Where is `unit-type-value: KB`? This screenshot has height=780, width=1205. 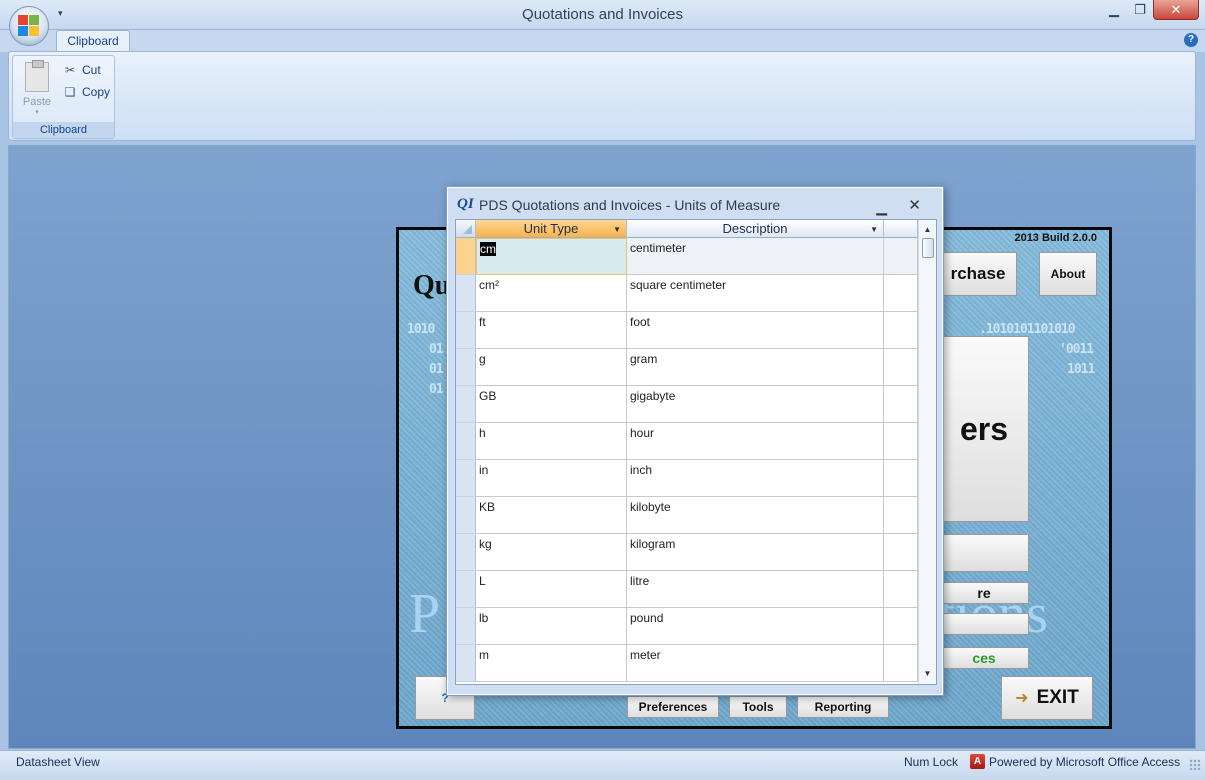
unit-type-value: KB is located at coordinates (487, 507).